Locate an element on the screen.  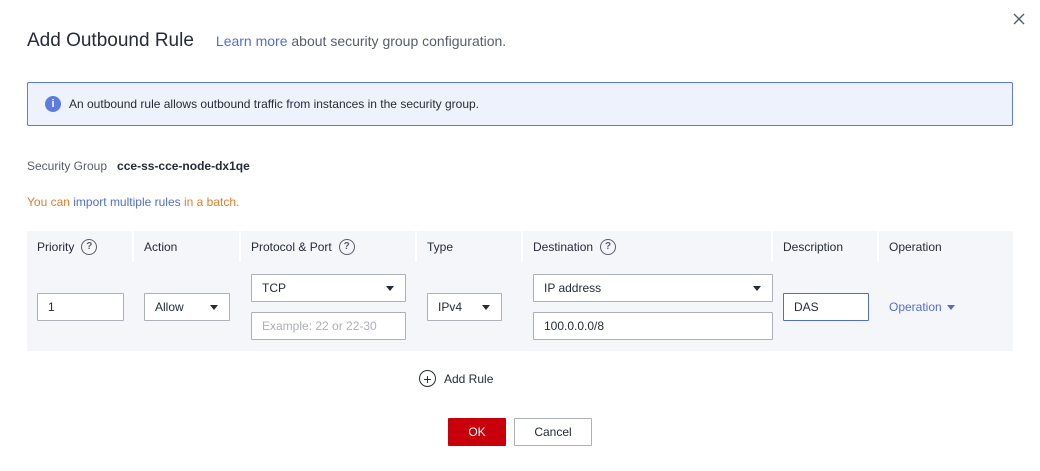
add-rule-button: + Add Rule is located at coordinates (456, 378).